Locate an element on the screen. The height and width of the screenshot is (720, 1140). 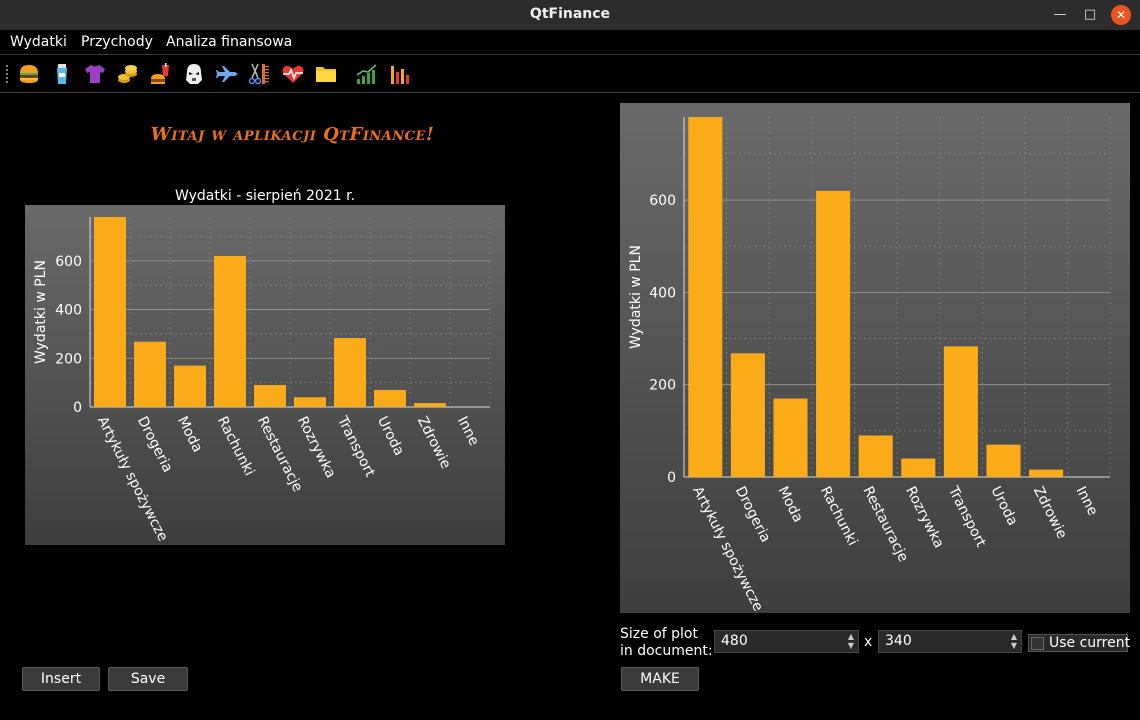
bar-chart-icon is located at coordinates (400, 74).